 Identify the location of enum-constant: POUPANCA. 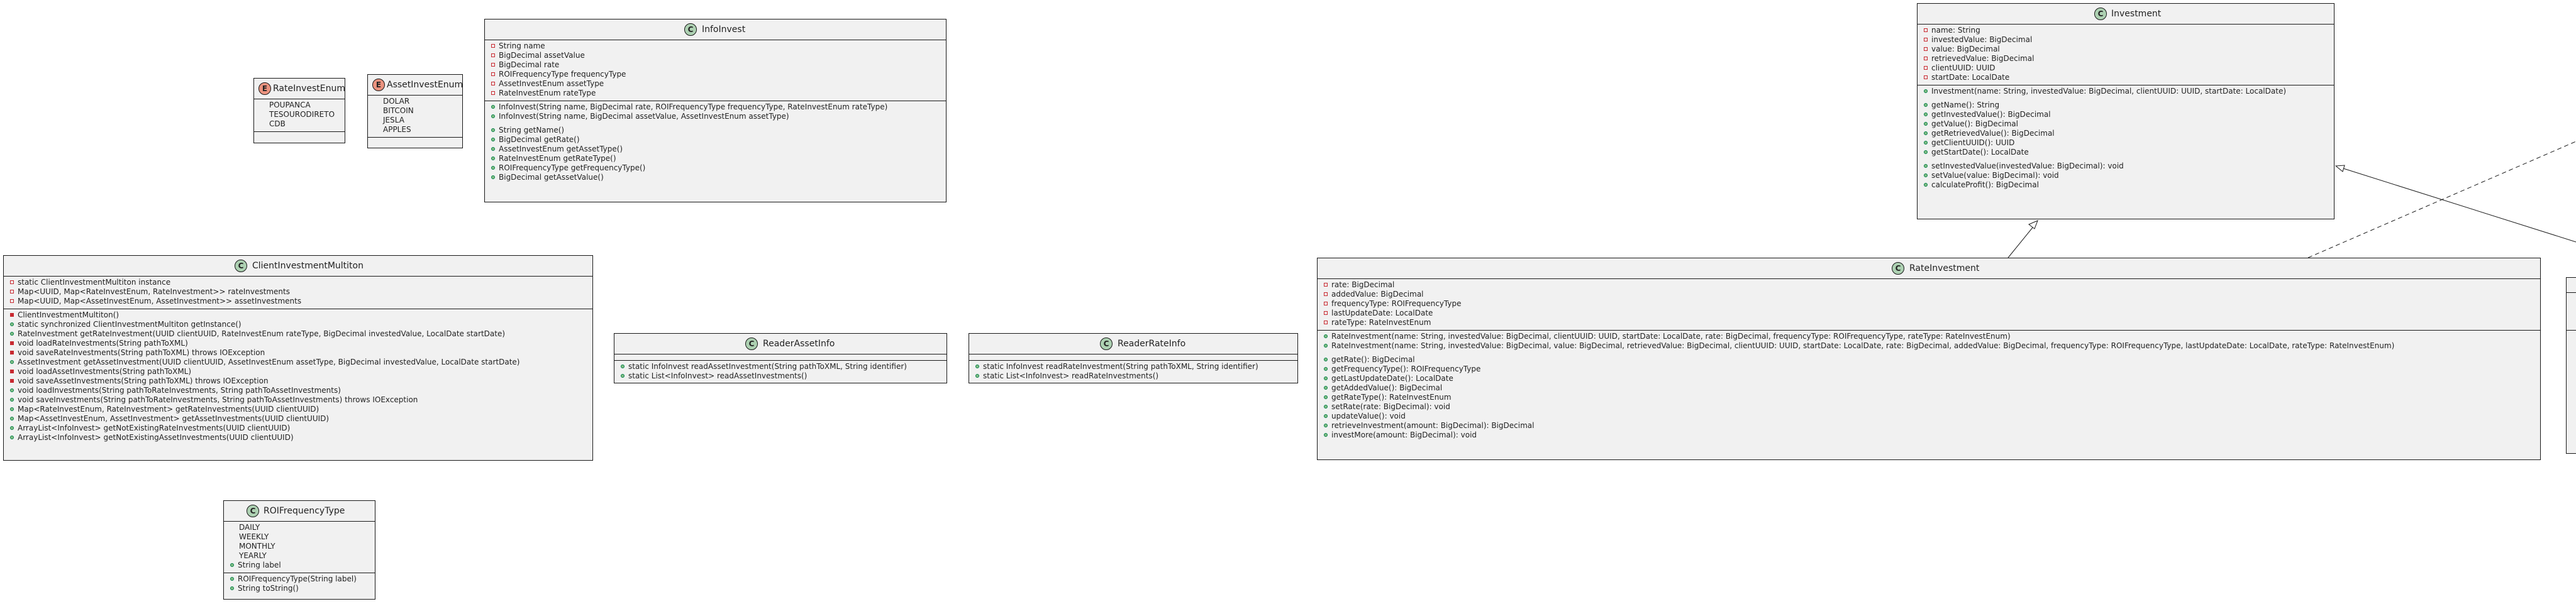
(299, 106).